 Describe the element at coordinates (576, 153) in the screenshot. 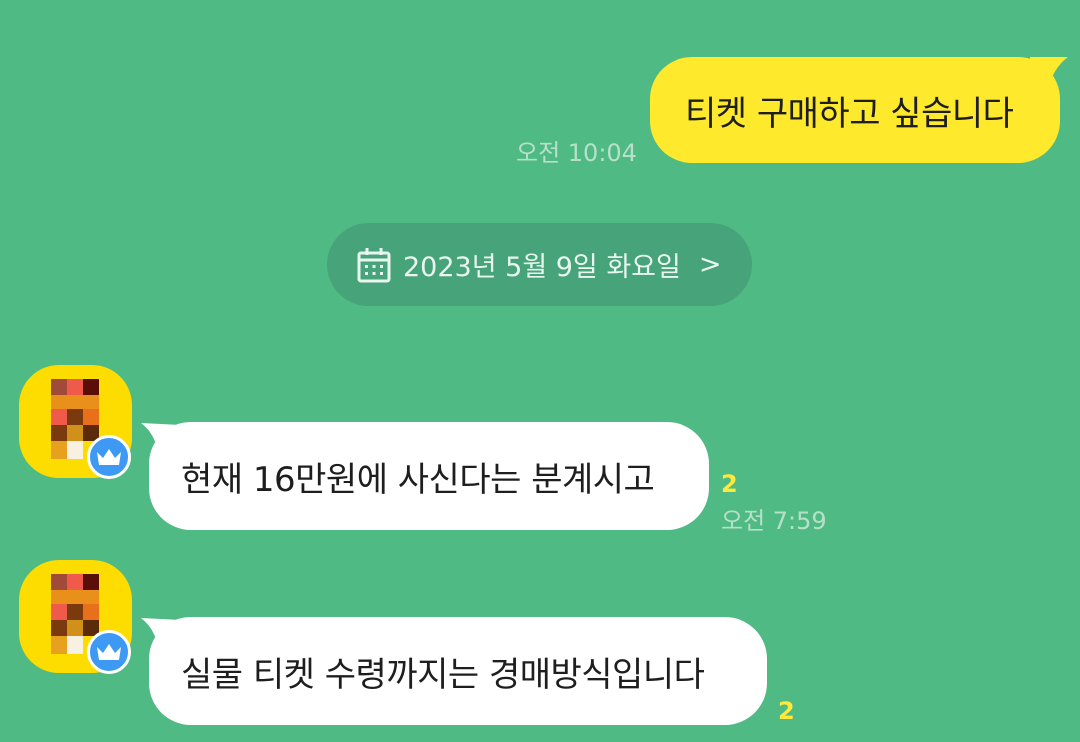

I see `outgoing-message-time: 오전 10:04` at that location.